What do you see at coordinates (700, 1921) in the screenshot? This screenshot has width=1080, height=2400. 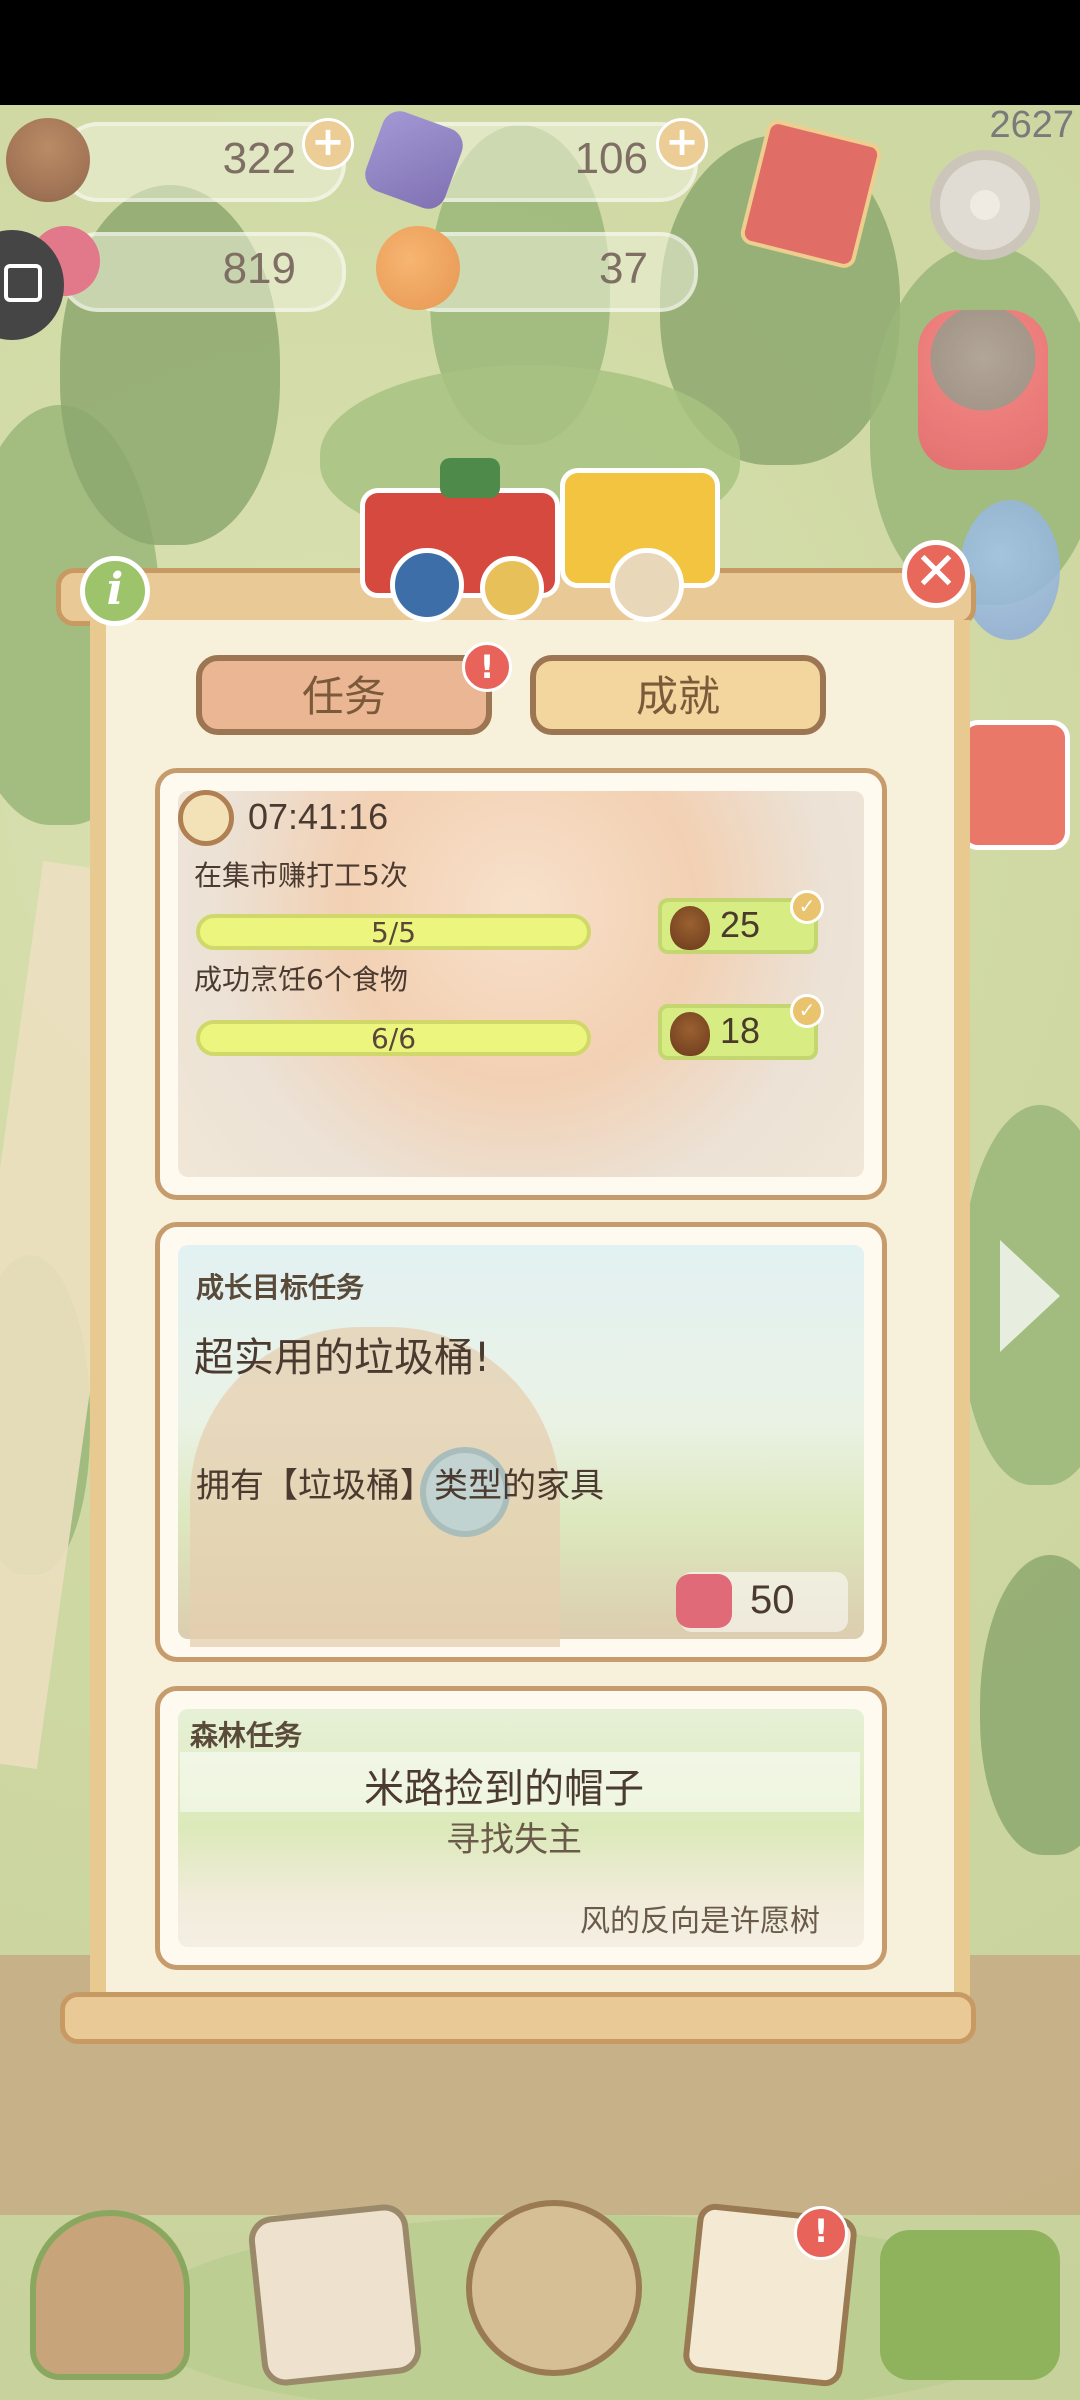 I see `forest-task-hint: 风的反向是许愿树` at bounding box center [700, 1921].